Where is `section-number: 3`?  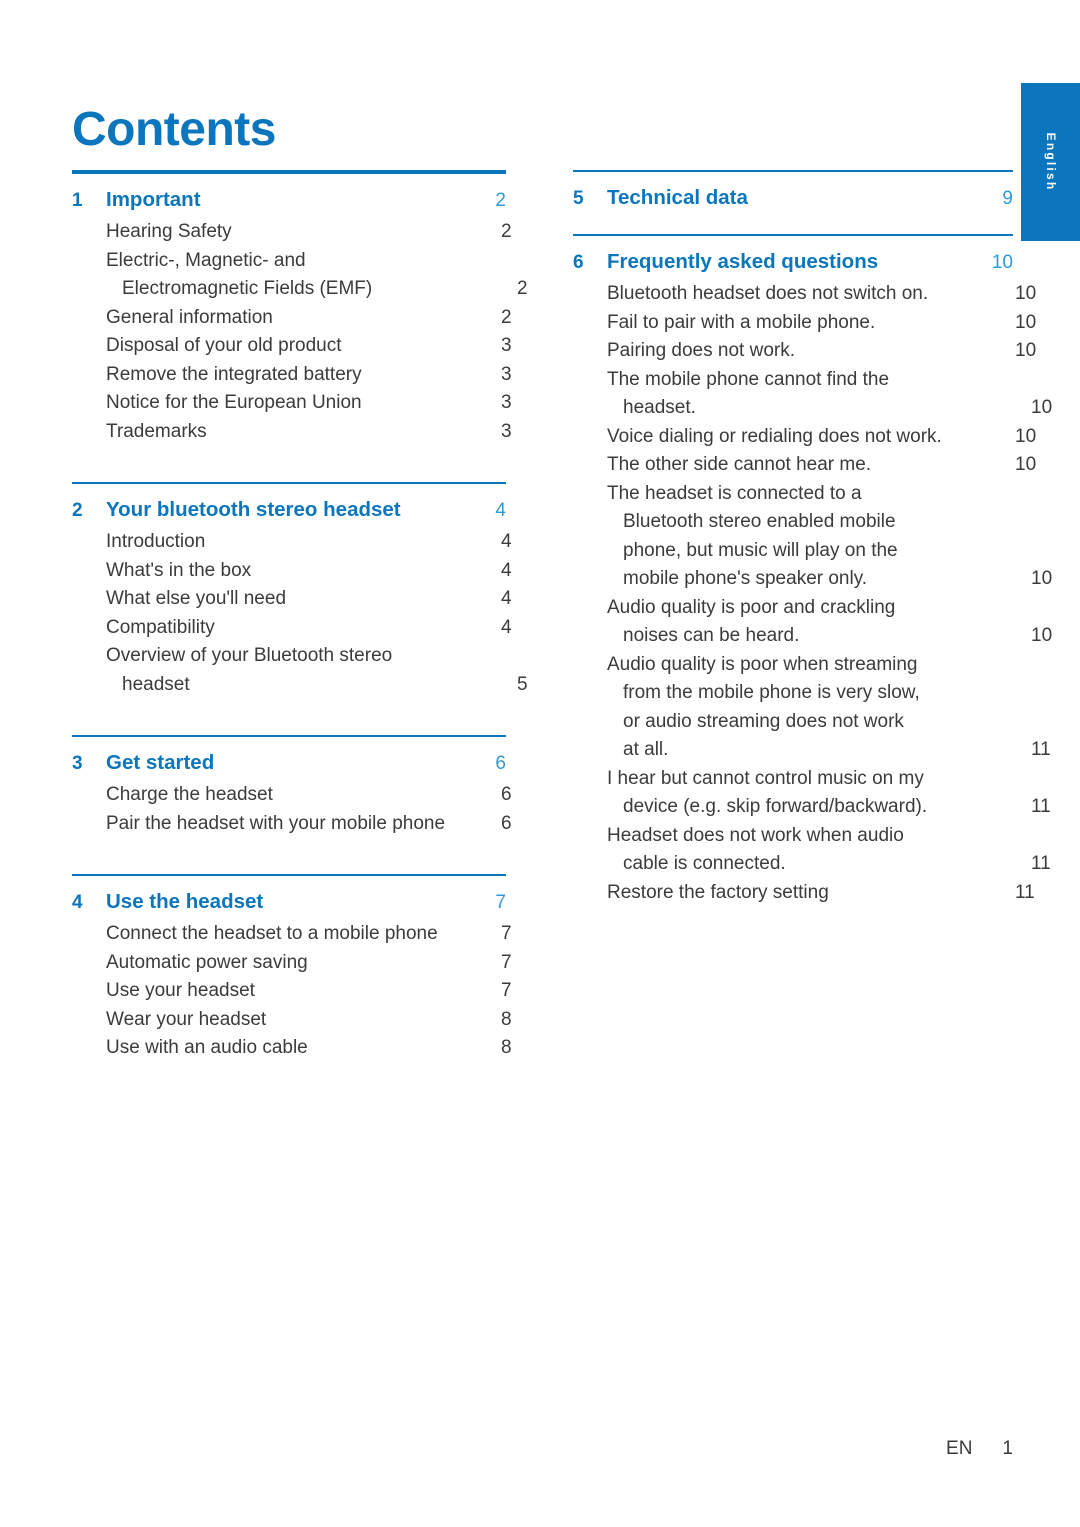 section-number: 3 is located at coordinates (77, 763).